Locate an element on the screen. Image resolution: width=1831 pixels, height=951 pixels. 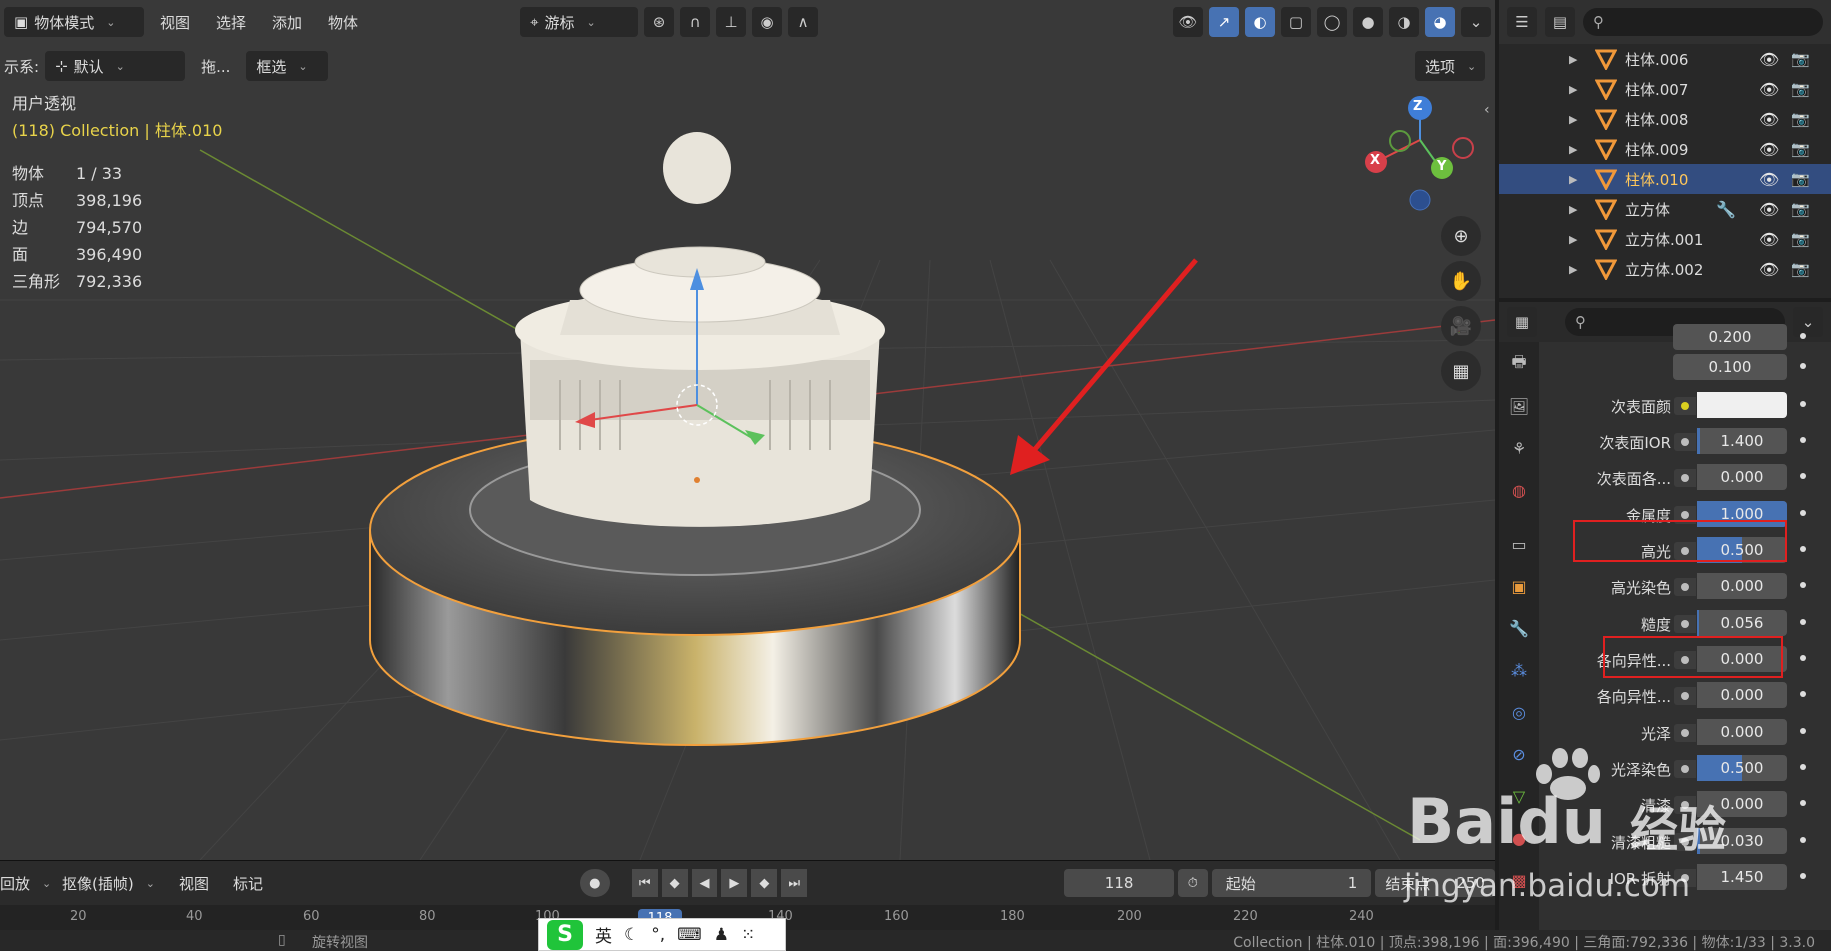
property-value-field: 0.200 is located at coordinates (1730, 337).